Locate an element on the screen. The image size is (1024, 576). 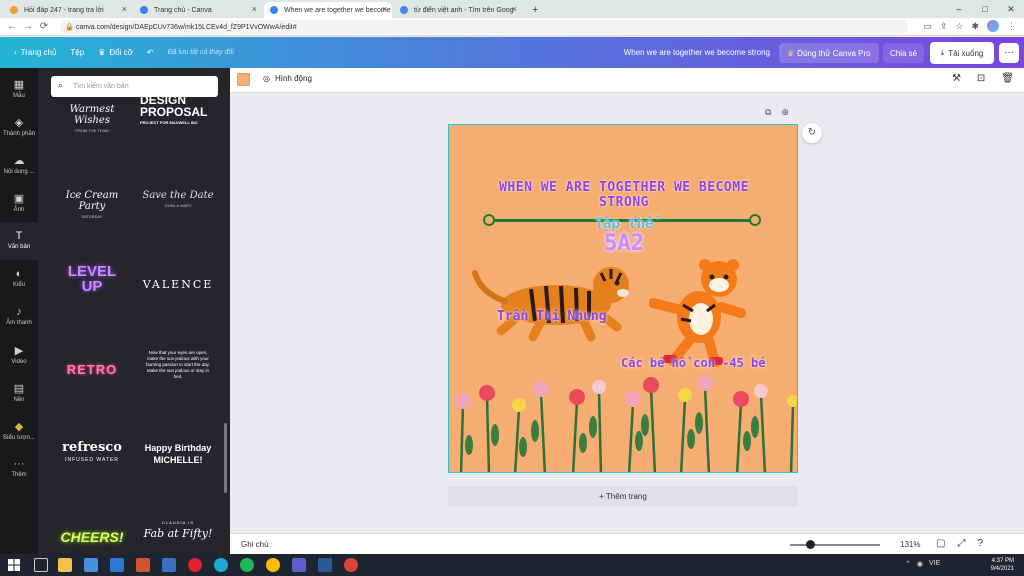
browser-menu-icon: ⋮ is located at coordinates (1011, 26).